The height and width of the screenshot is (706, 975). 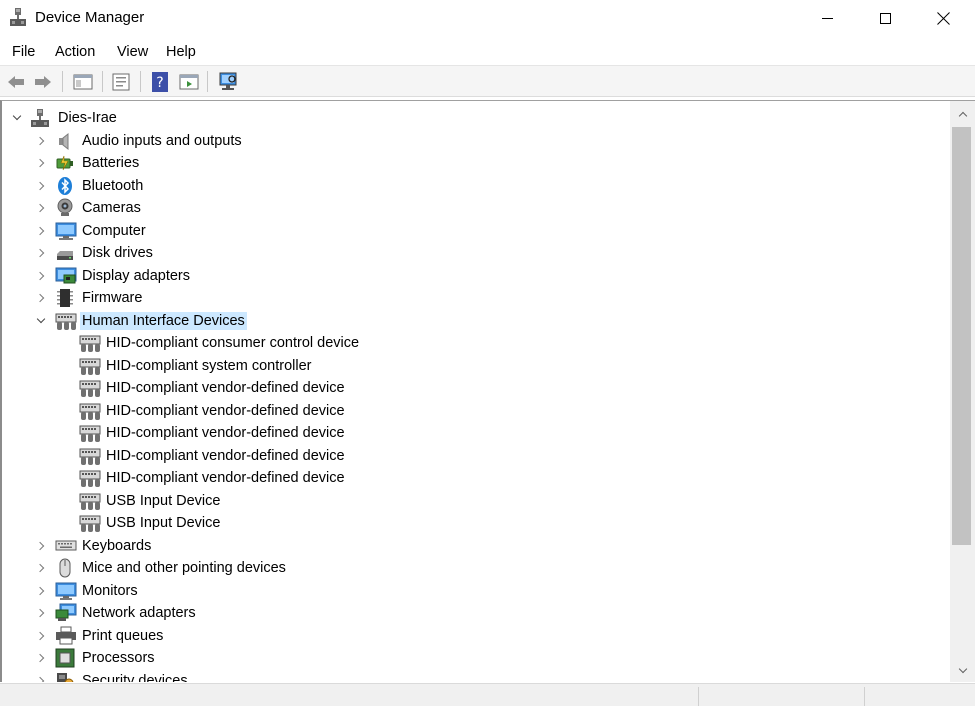 I want to click on category-label: Network adapters, so click(x=139, y=613).